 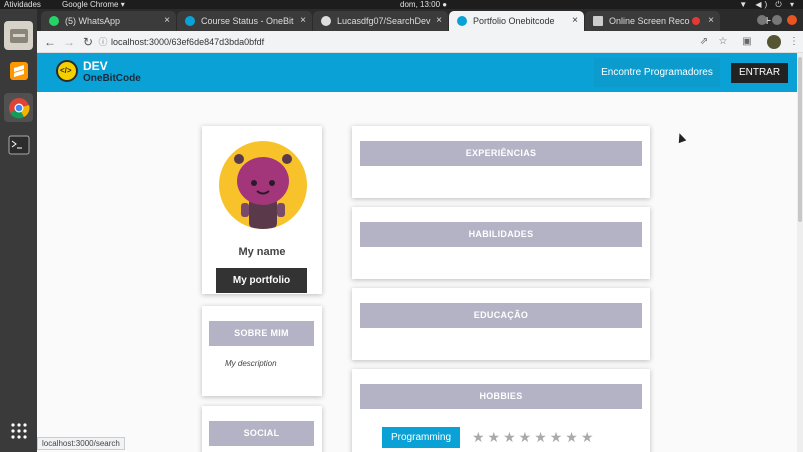 I want to click on onebitcode-icon, so click(x=190, y=21).